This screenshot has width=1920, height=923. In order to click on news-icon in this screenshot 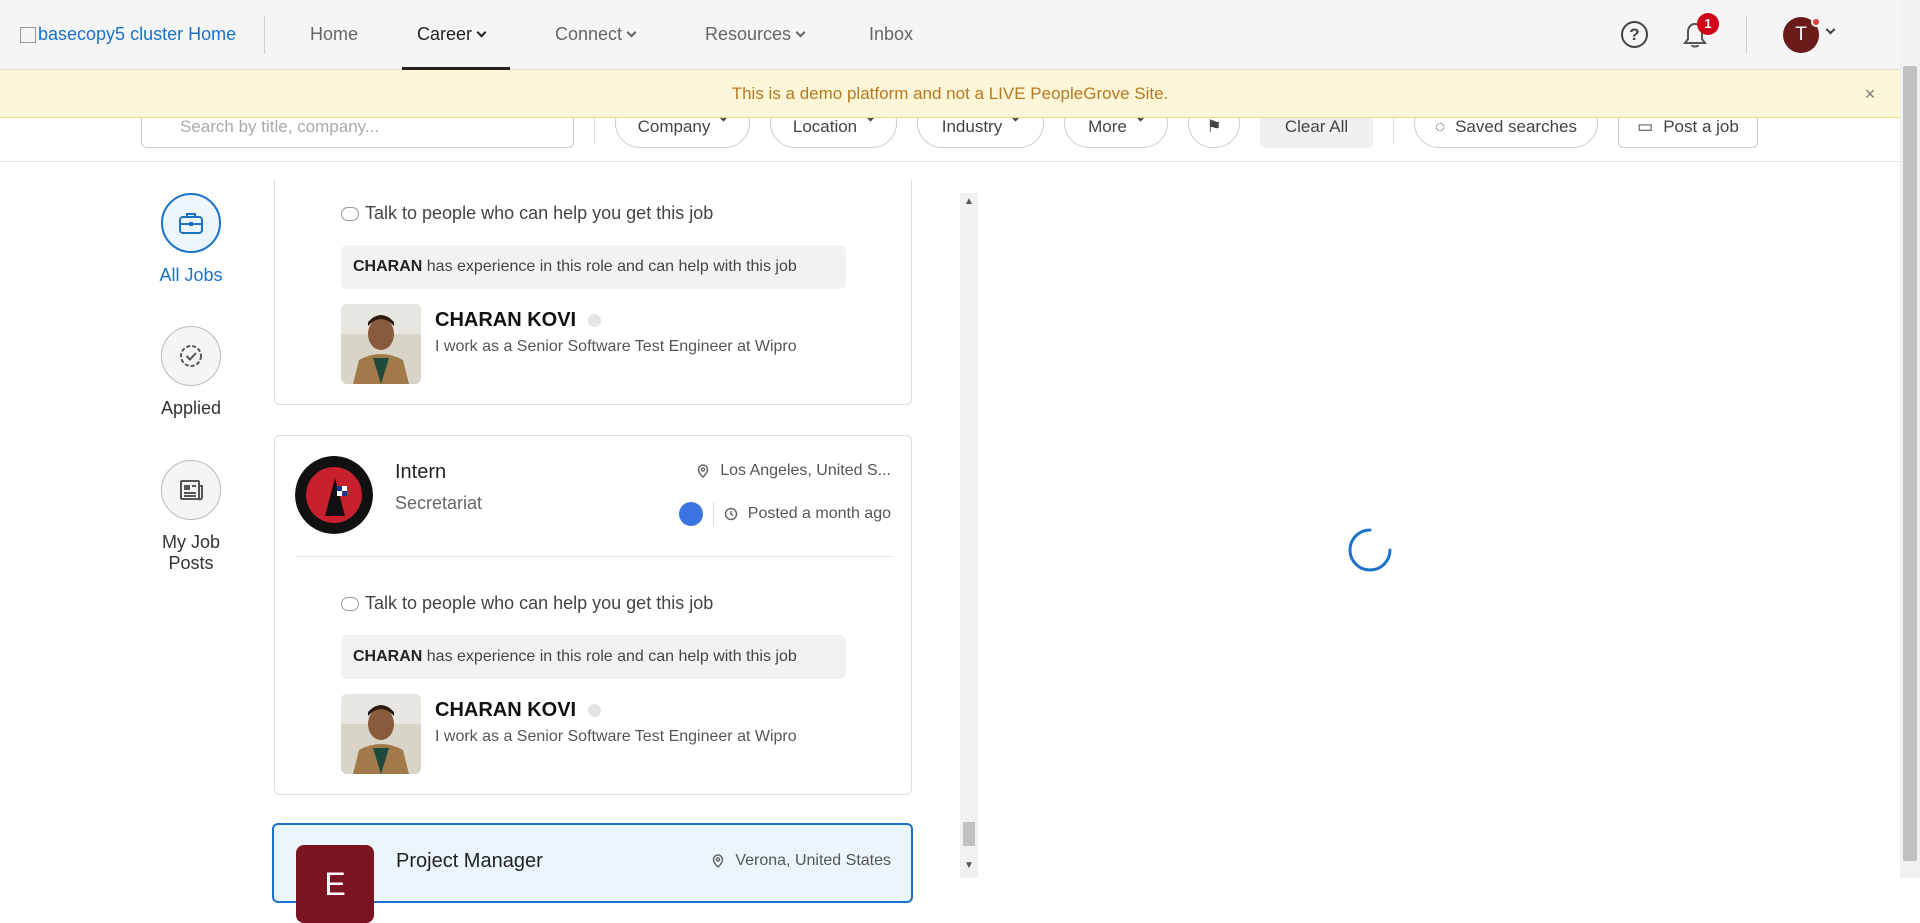, I will do `click(191, 490)`.